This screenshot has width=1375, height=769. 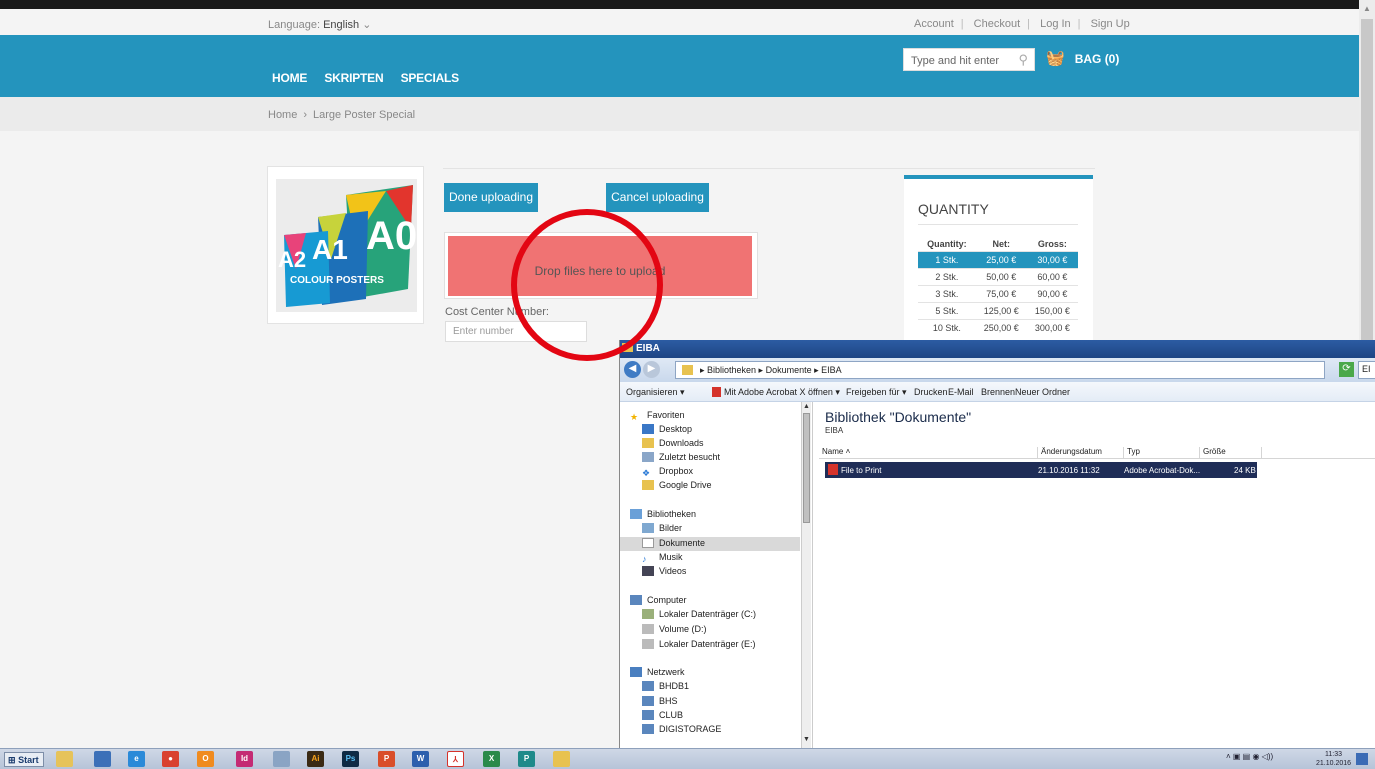 I want to click on nav-scrollbar: ▲ ▼, so click(x=806, y=575).